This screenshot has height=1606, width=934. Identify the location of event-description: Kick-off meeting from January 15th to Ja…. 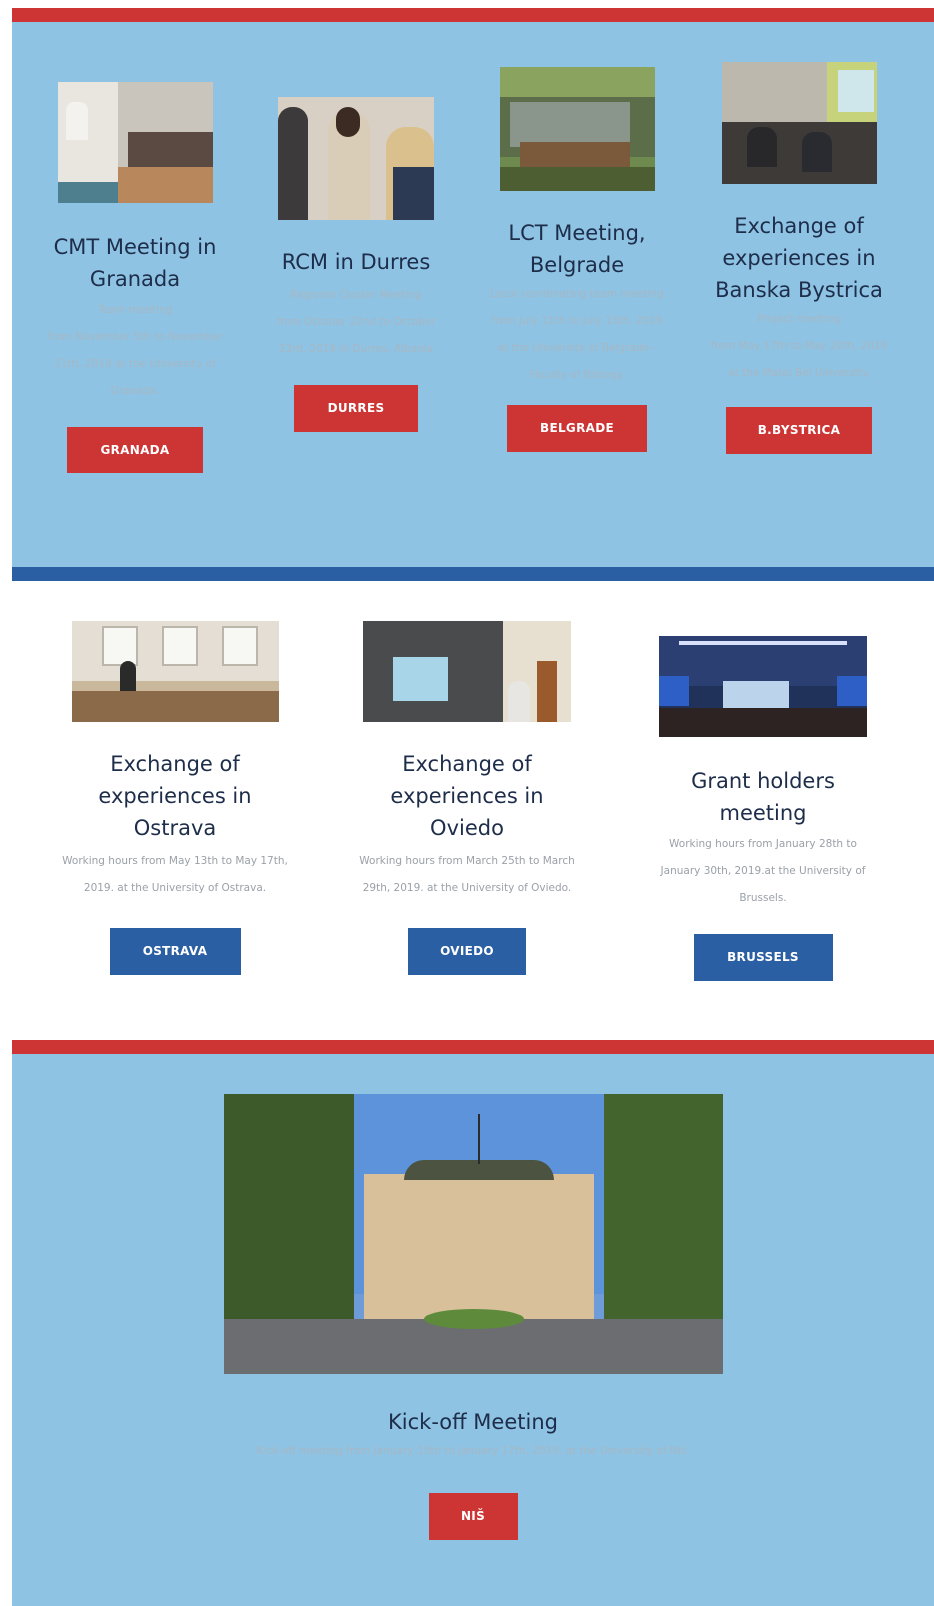
(473, 1451).